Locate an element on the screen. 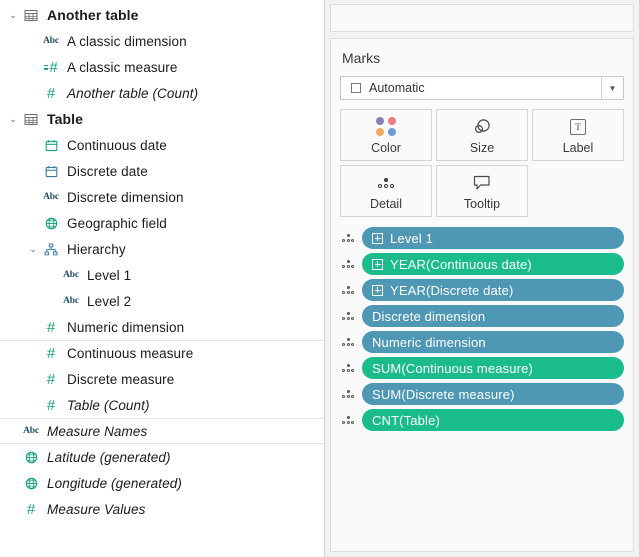  mark-pill-label: YEAR(Discrete date) is located at coordinates (452, 290).